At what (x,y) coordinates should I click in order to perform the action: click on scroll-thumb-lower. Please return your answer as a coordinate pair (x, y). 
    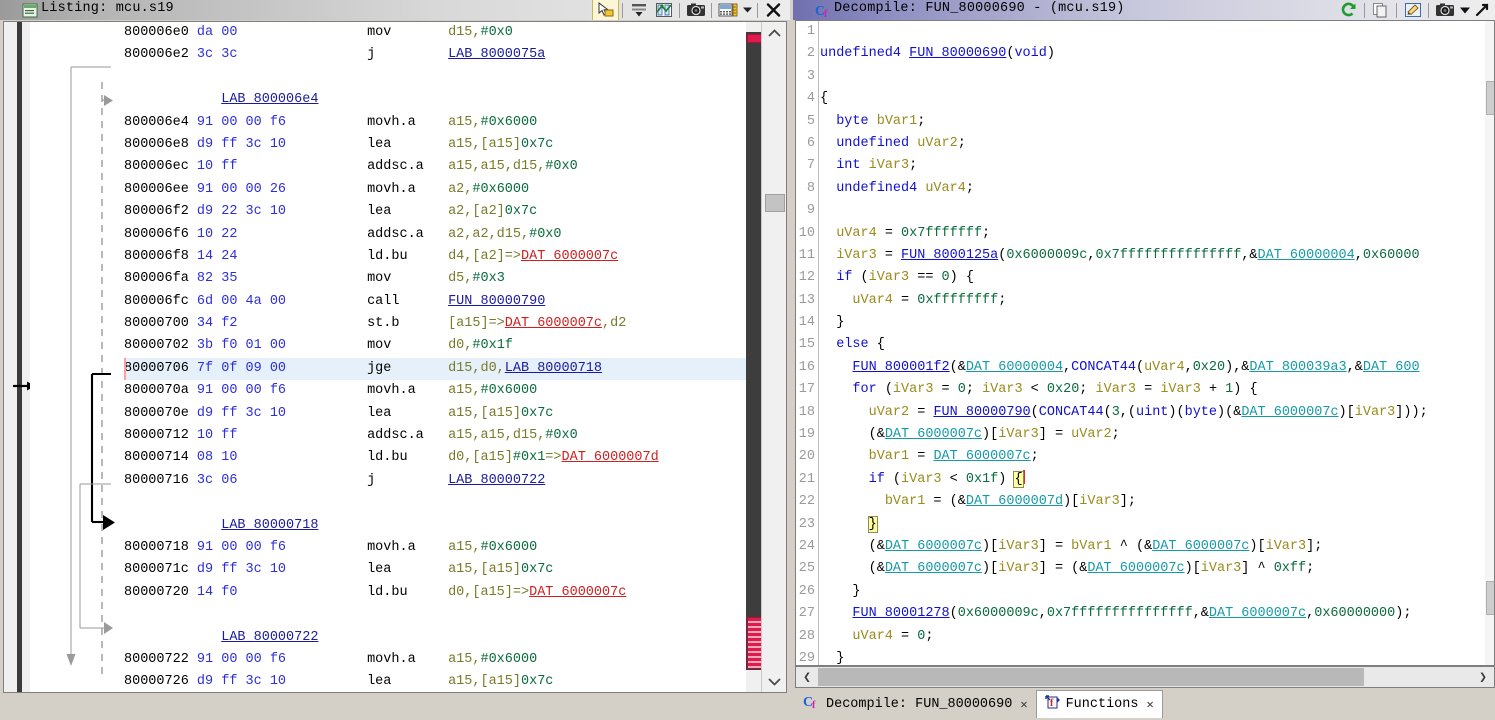
    Looking at the image, I should click on (1490, 598).